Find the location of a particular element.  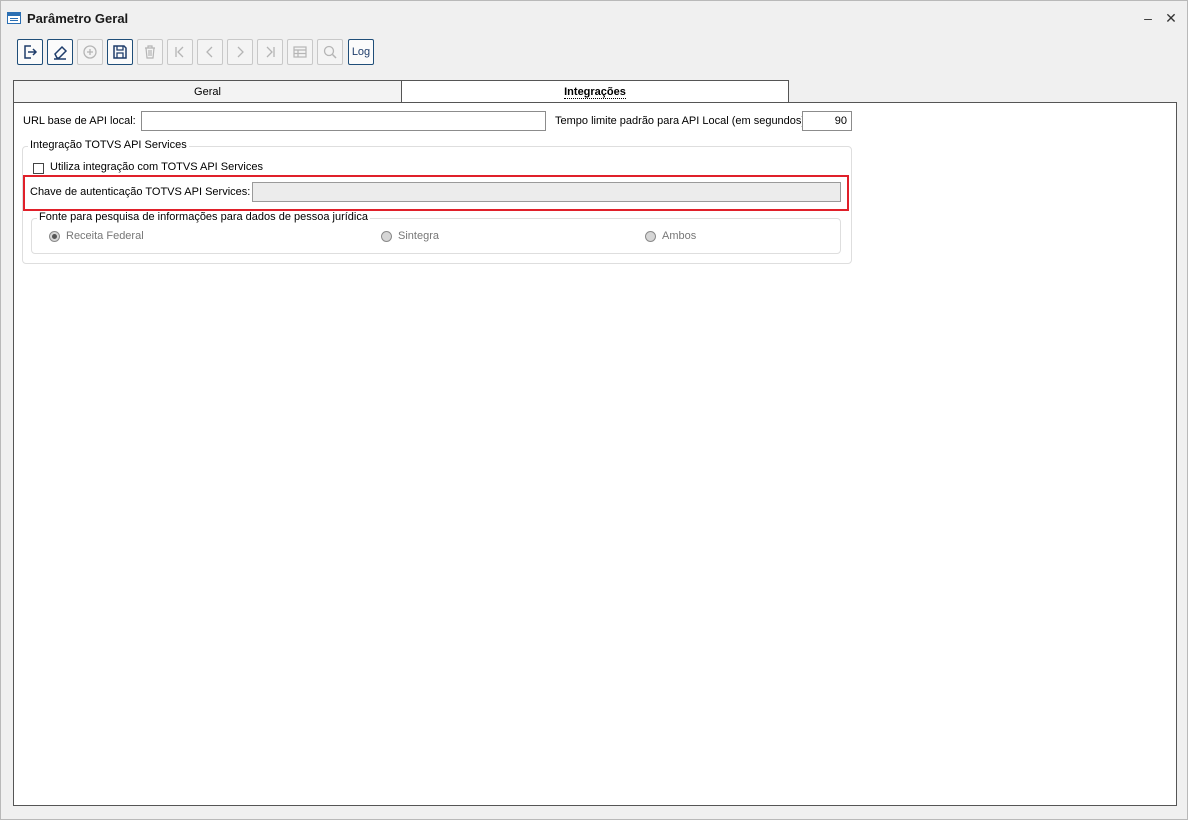

prev-icon is located at coordinates (209, 52).